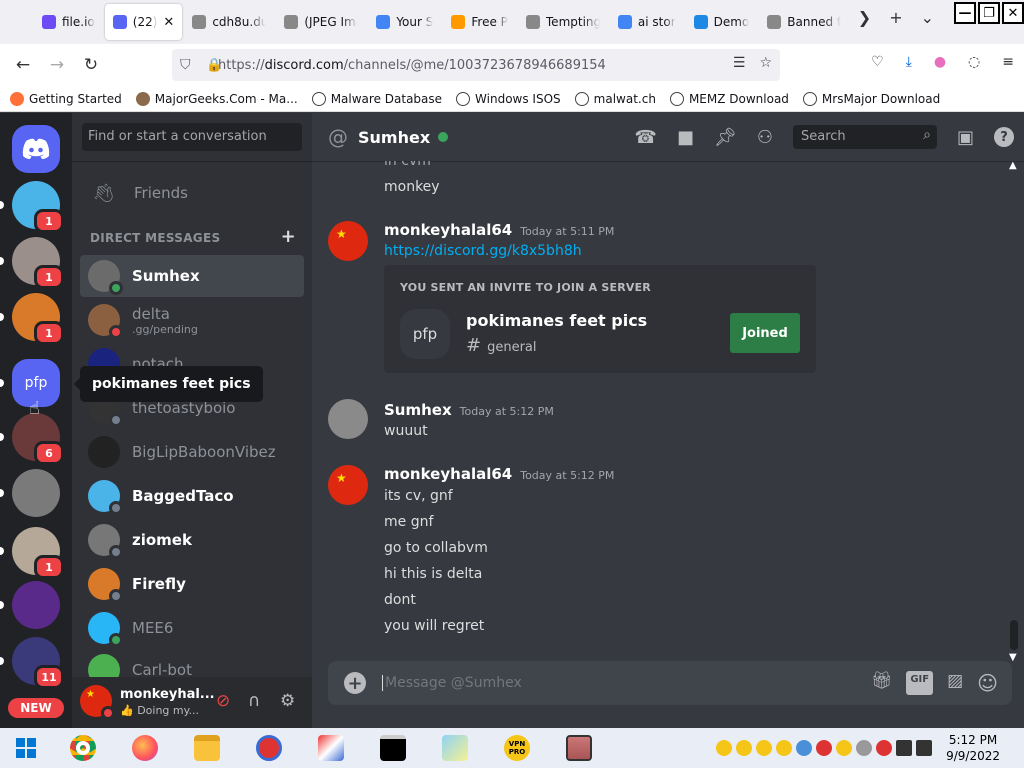 The image size is (1024, 768). Describe the element at coordinates (1013, 13) in the screenshot. I see `close-window-button: ✕` at that location.